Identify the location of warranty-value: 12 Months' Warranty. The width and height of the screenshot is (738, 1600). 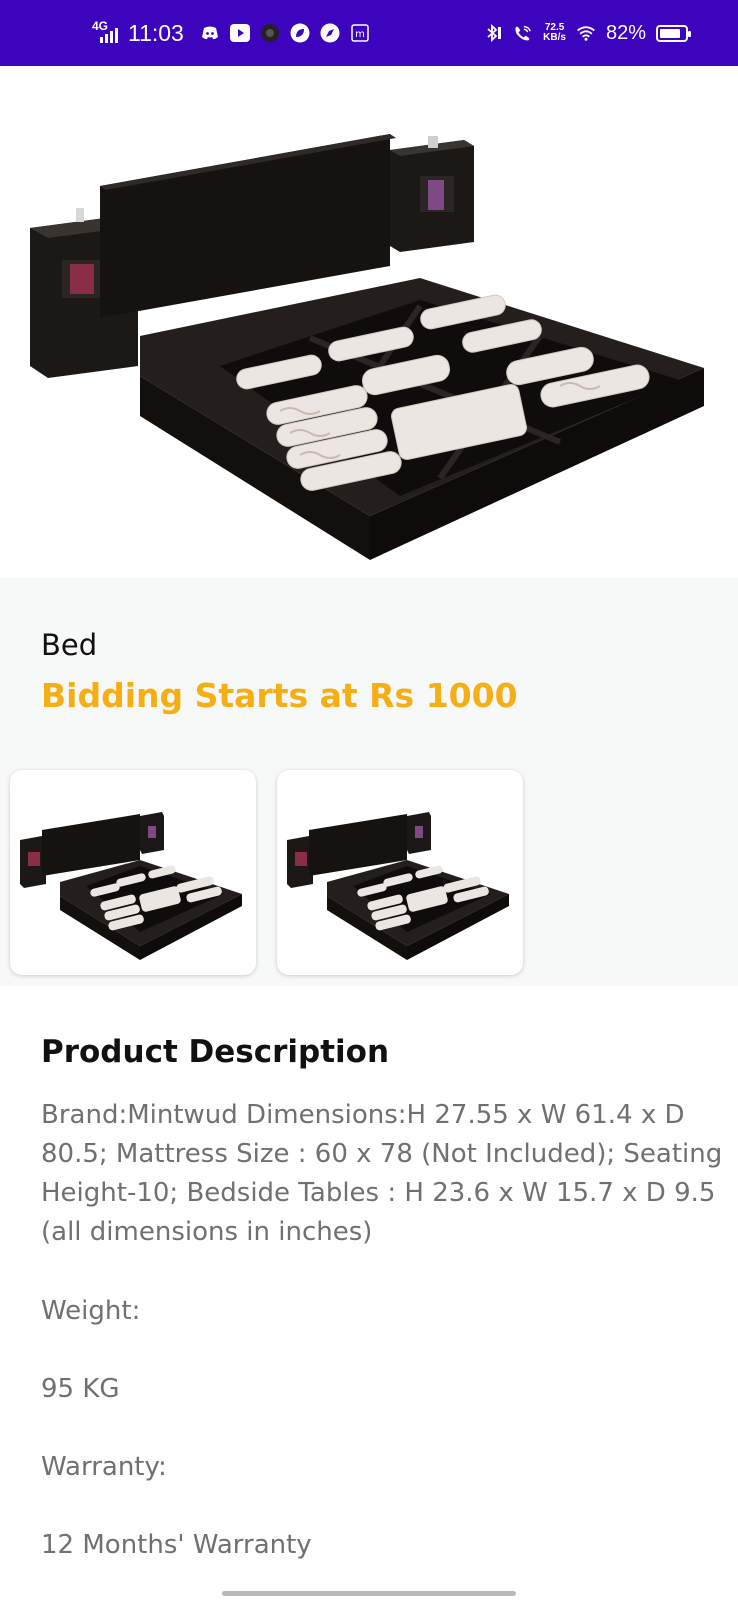
(176, 1545).